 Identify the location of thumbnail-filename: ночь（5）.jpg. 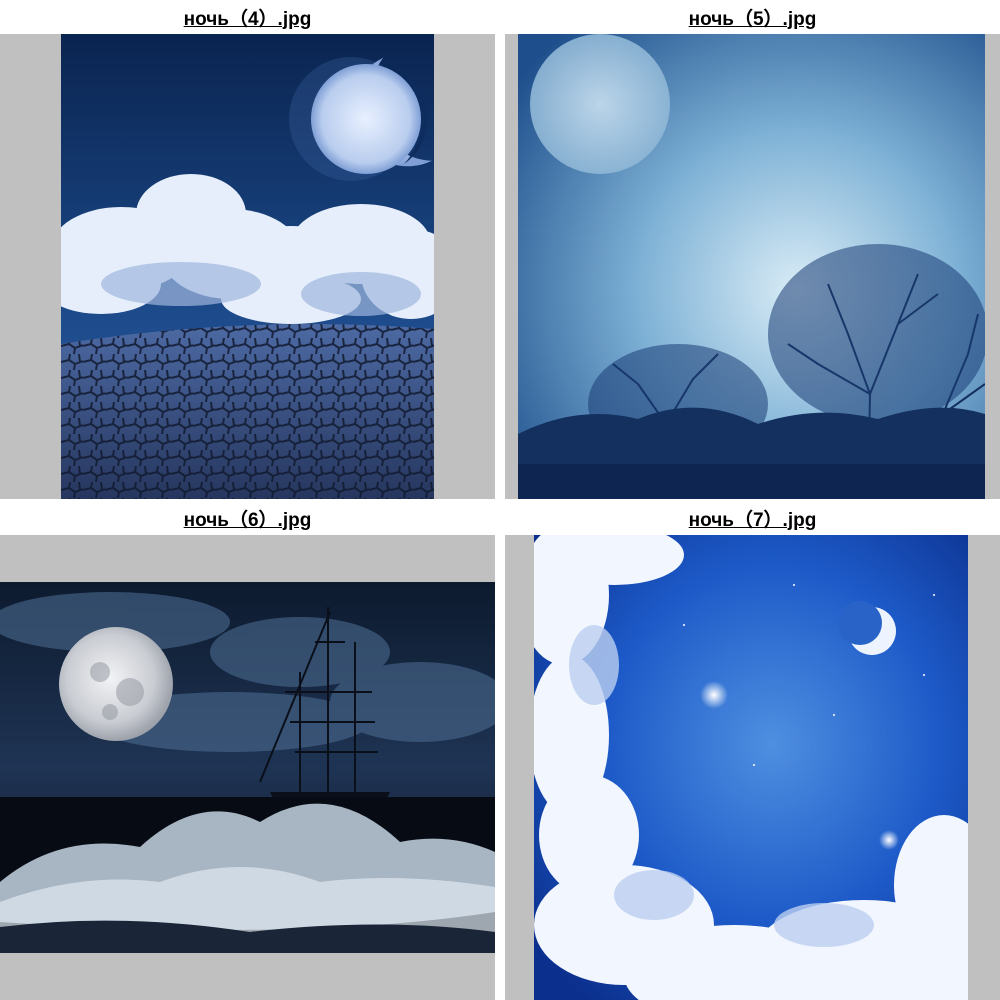
(752, 17).